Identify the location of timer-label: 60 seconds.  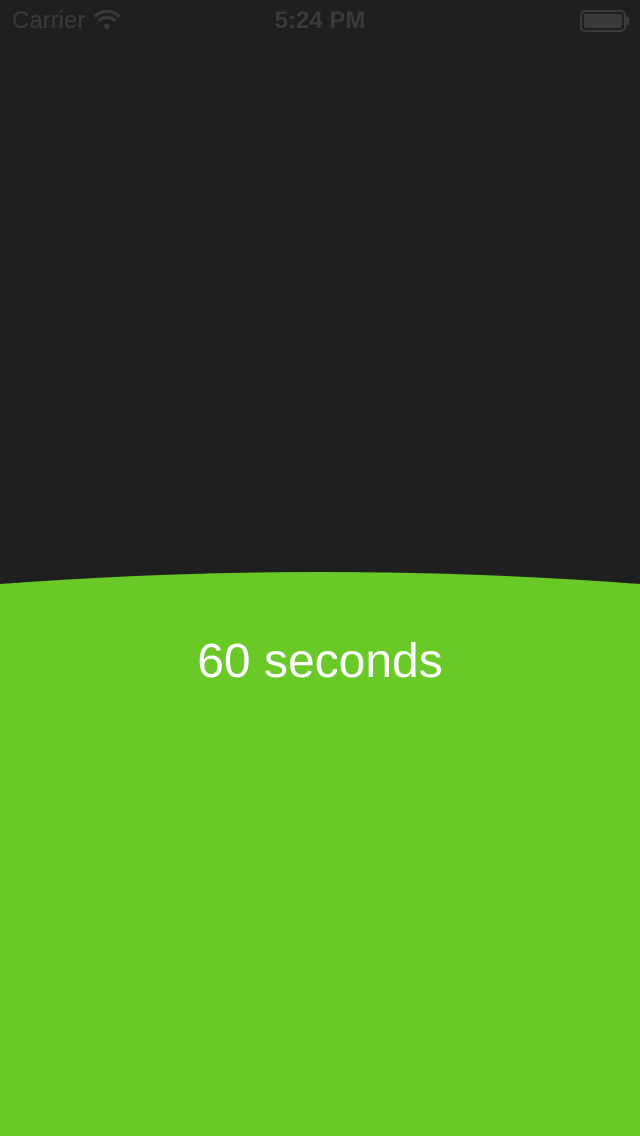
(320, 661).